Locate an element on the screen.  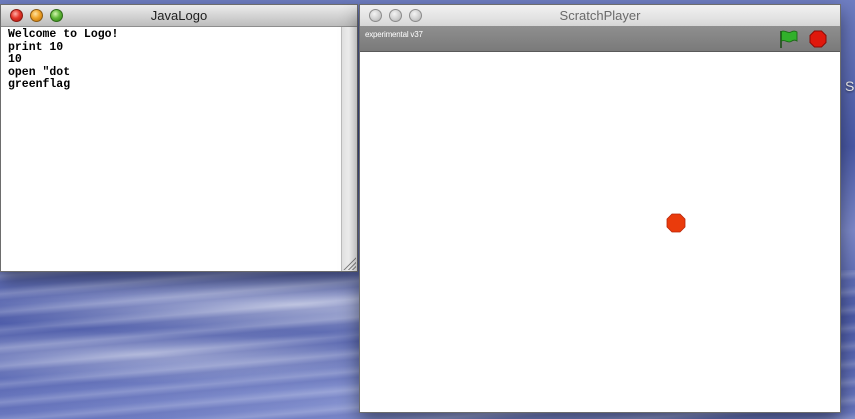
console-line: print 10 is located at coordinates (36, 47).